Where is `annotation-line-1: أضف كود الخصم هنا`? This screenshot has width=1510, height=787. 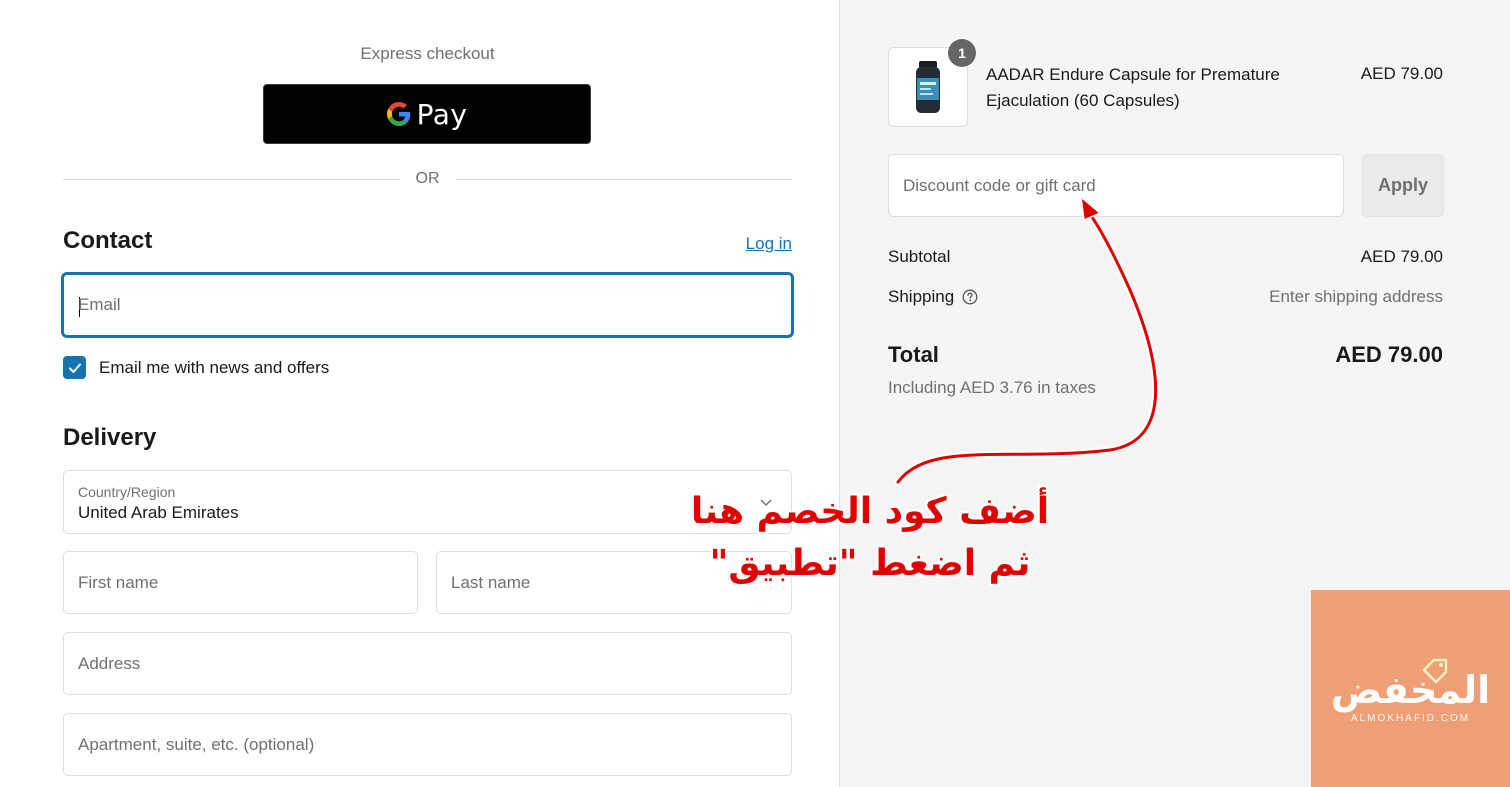 annotation-line-1: أضف كود الخصم هنا is located at coordinates (870, 511).